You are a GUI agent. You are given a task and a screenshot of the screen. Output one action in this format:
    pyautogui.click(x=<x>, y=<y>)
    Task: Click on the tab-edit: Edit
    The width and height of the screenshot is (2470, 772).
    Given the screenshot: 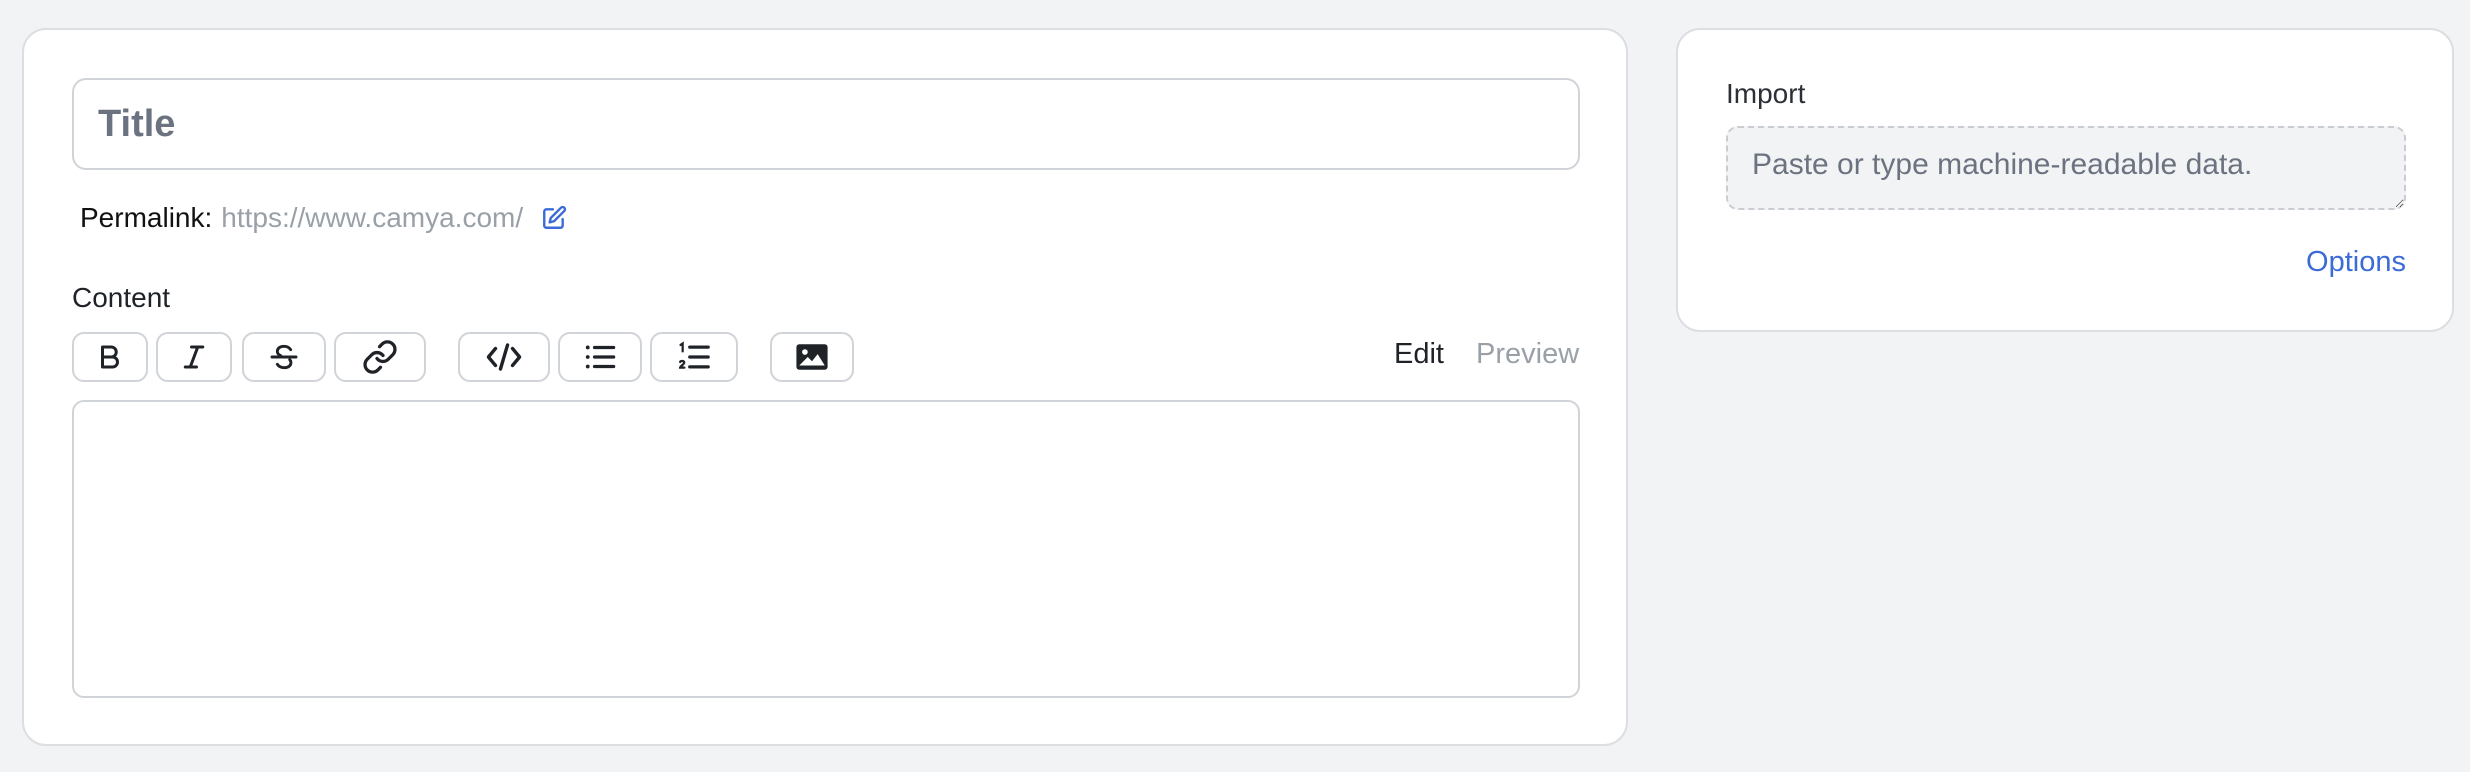 What is the action you would take?
    pyautogui.click(x=1419, y=354)
    